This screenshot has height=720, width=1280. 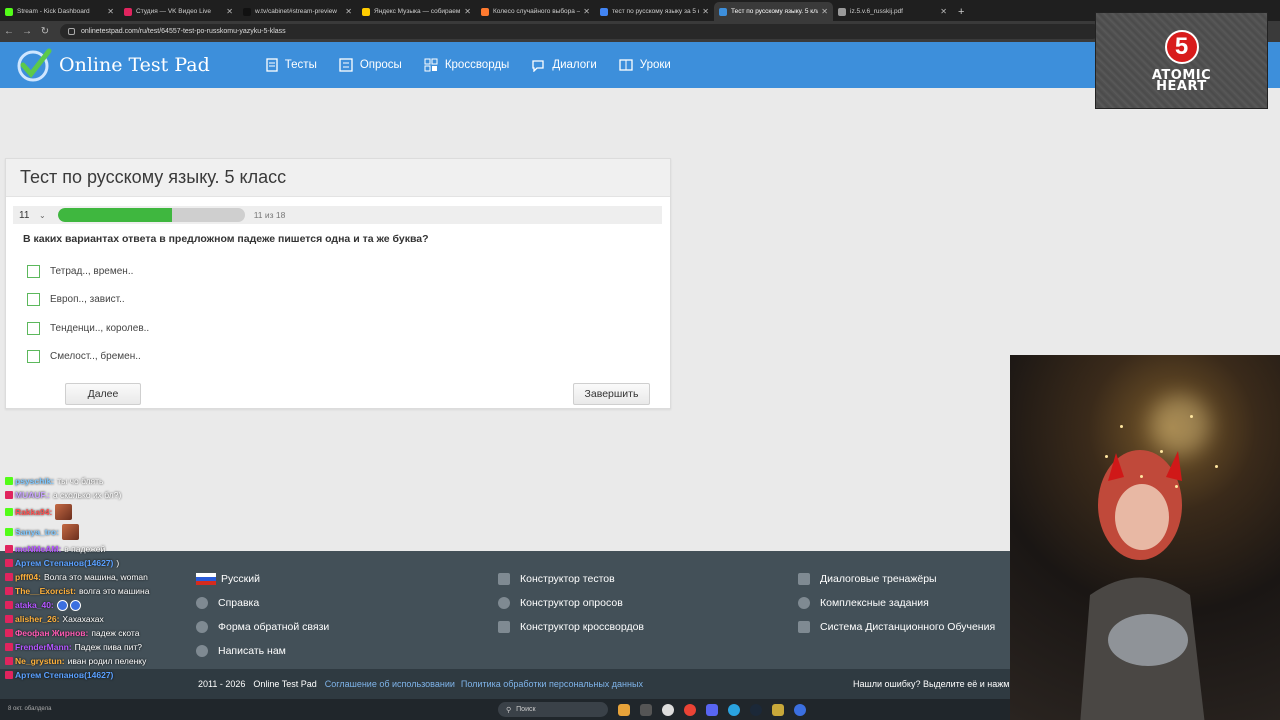 I want to click on footer-write-link: Написать нам, so click(x=262, y=651).